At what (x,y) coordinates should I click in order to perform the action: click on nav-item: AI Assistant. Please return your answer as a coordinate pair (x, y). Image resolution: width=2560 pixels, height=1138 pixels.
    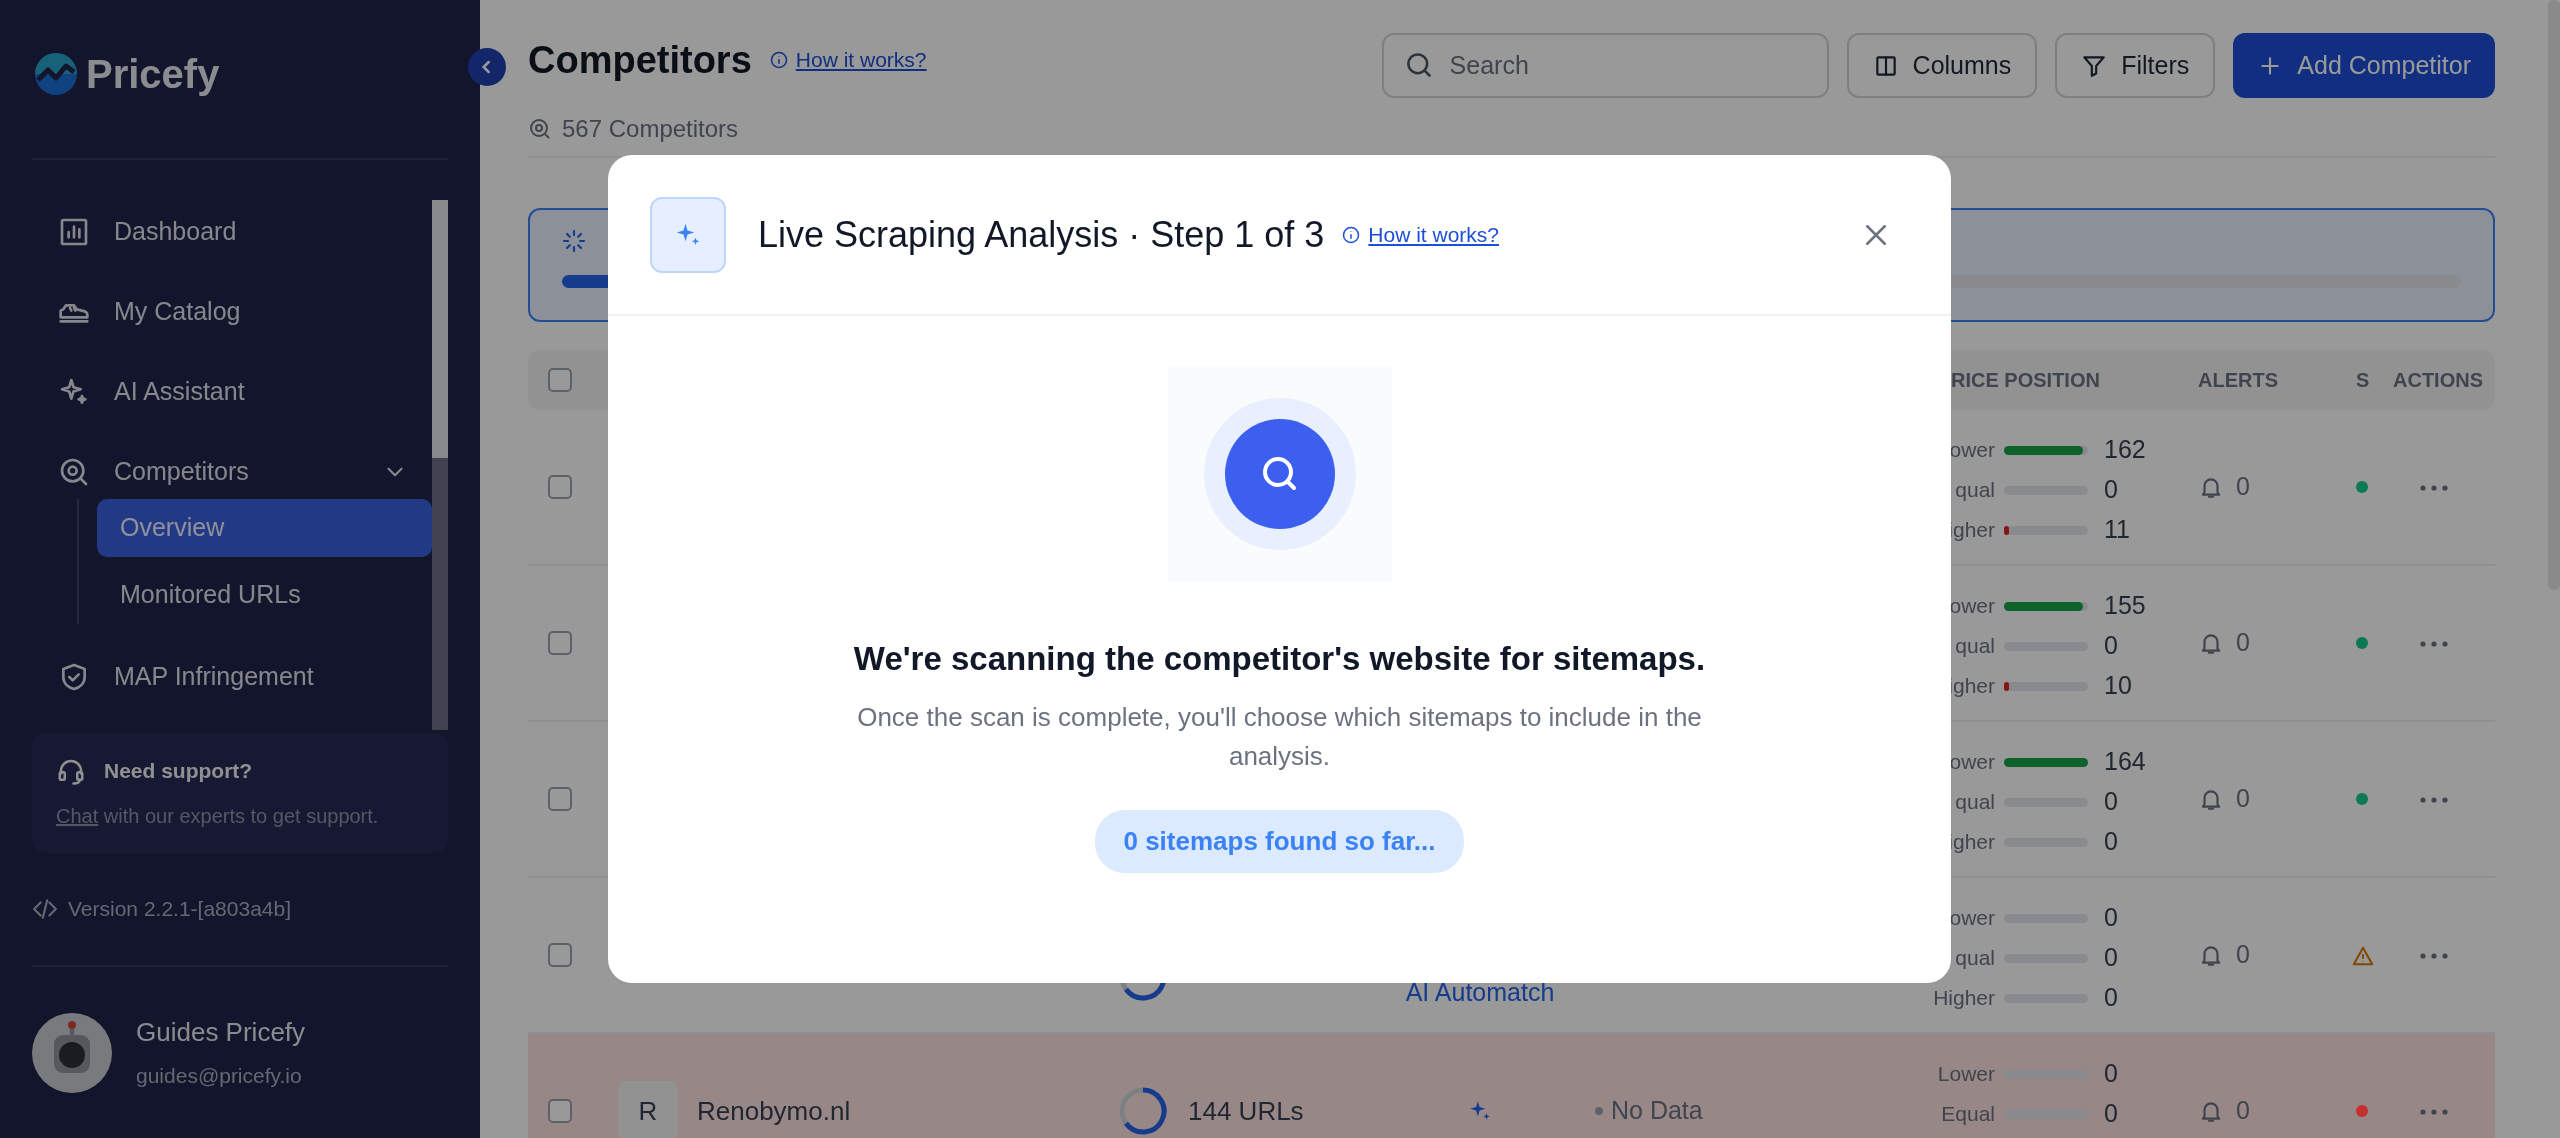
    Looking at the image, I should click on (232, 392).